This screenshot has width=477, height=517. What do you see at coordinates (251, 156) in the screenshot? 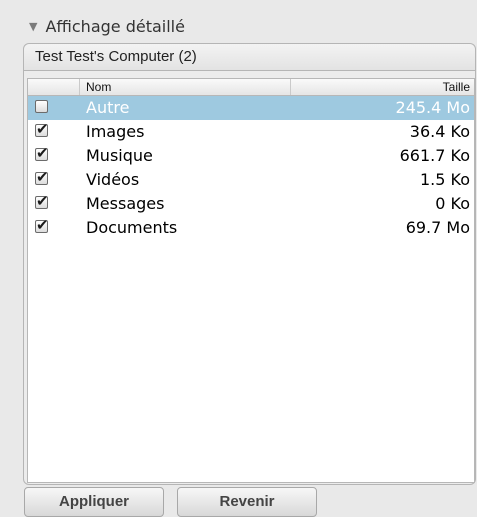
I see `table-row: Musique 661.7 Ko` at bounding box center [251, 156].